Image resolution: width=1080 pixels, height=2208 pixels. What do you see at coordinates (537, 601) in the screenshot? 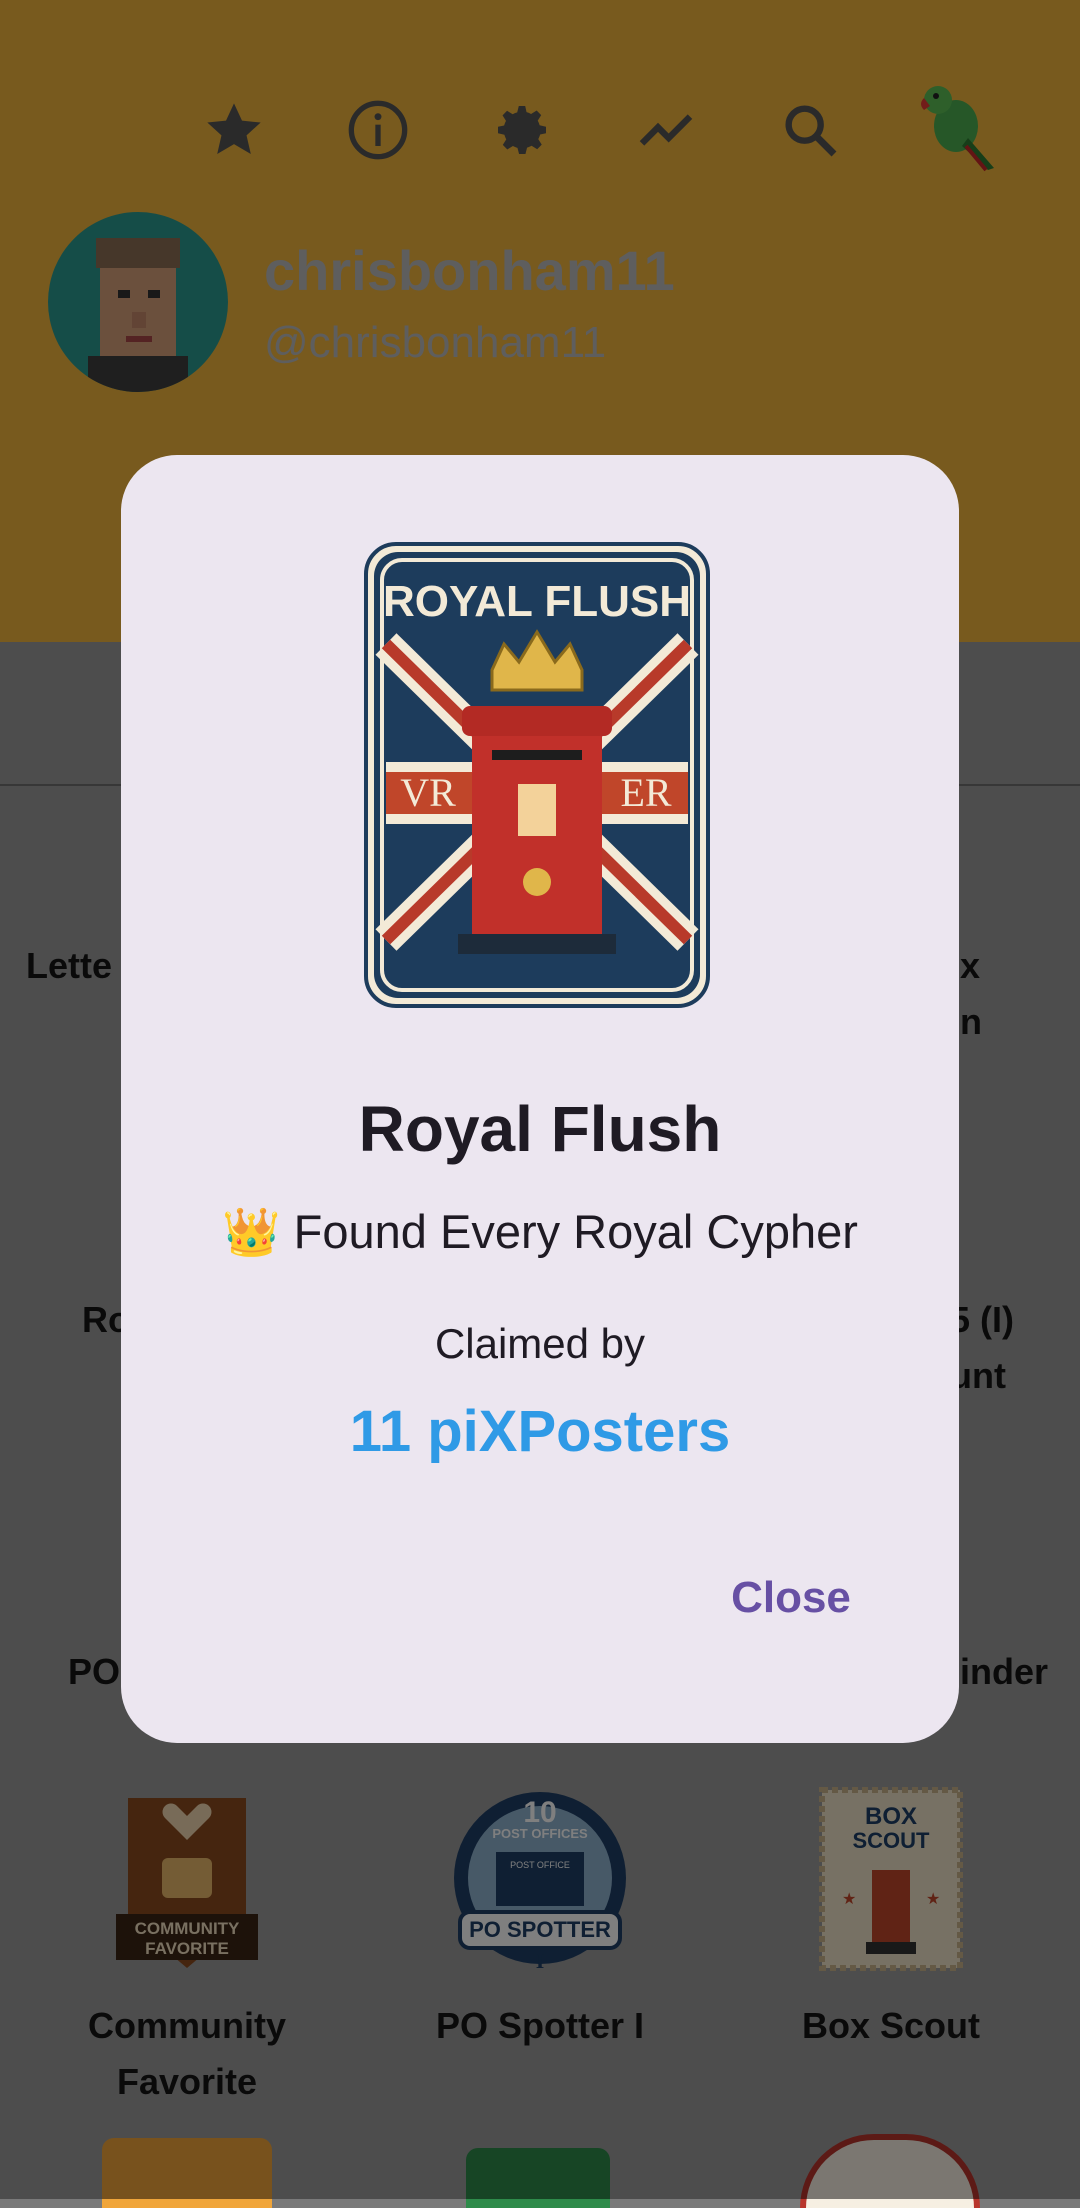
I see `royal-flush-banner-text: ROYAL FLUSH` at bounding box center [537, 601].